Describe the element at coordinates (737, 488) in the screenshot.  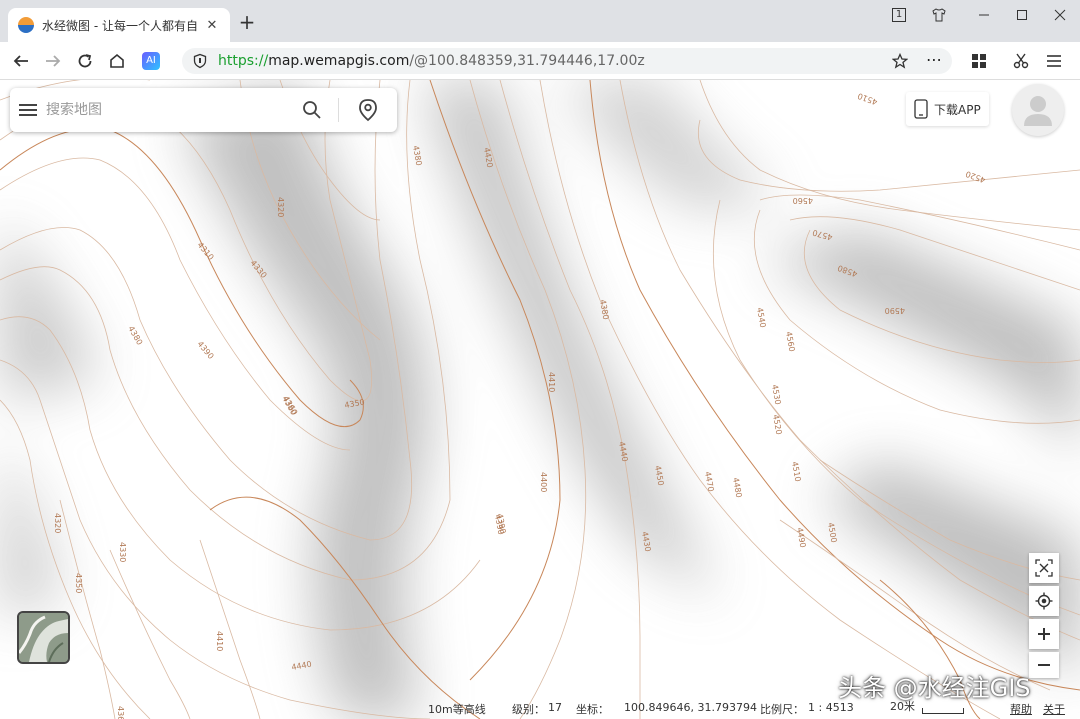
I see `contour-label: 4480` at that location.